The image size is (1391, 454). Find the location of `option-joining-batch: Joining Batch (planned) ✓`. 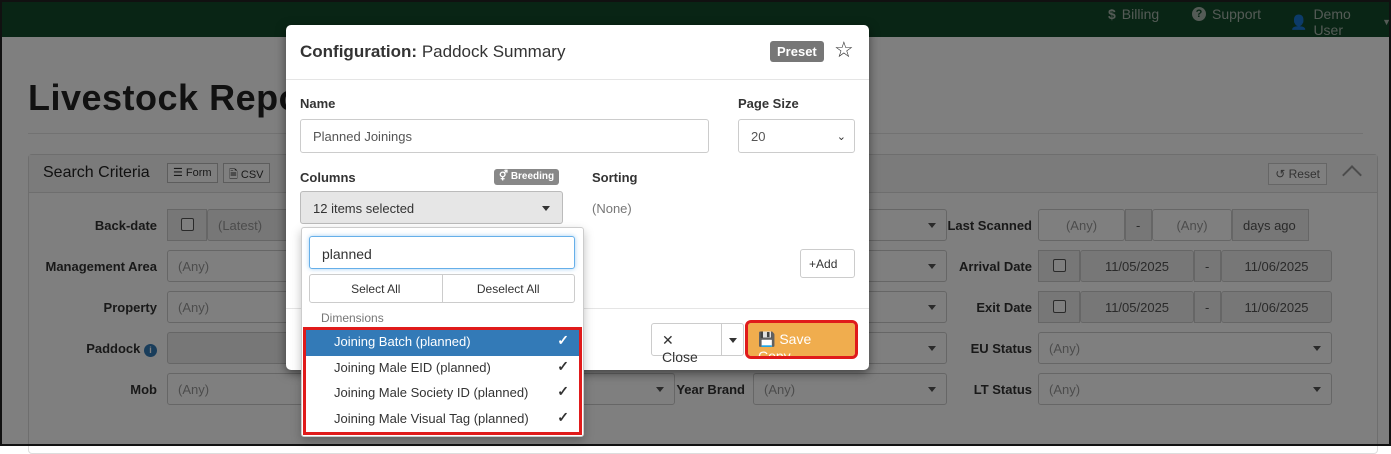

option-joining-batch: Joining Batch (planned) ✓ is located at coordinates (442, 343).